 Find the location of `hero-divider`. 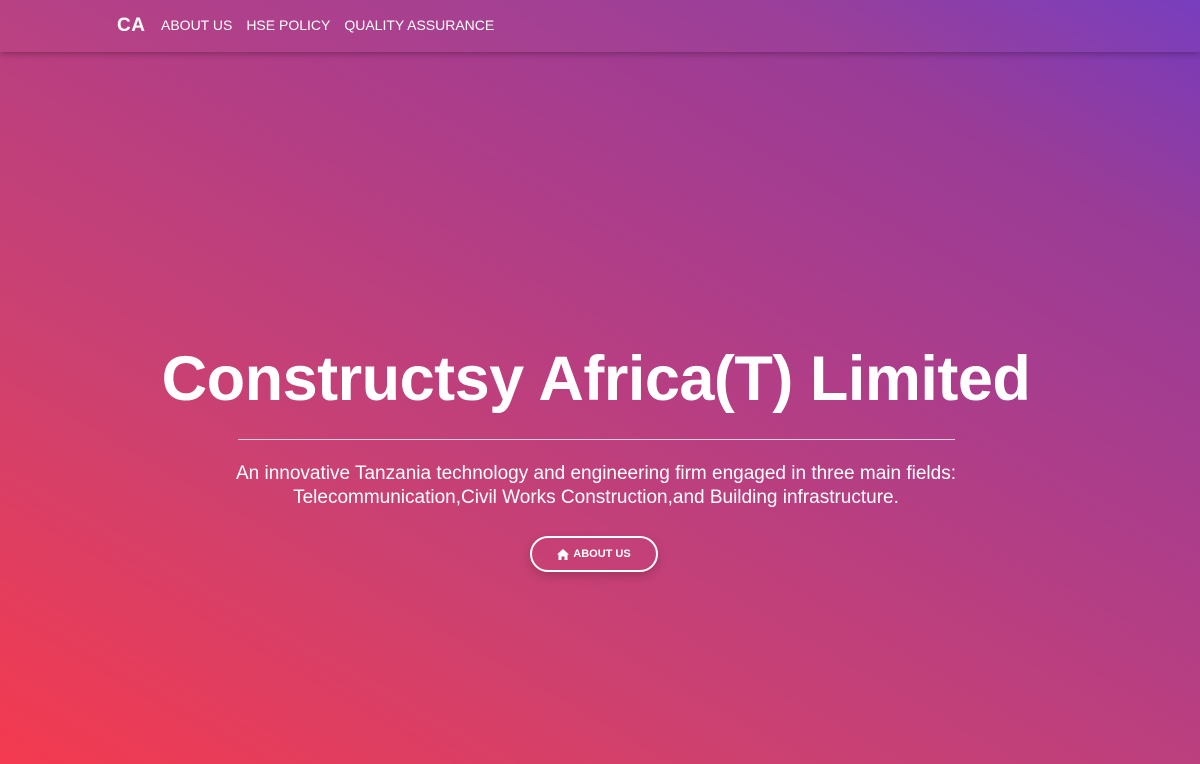

hero-divider is located at coordinates (596, 439).